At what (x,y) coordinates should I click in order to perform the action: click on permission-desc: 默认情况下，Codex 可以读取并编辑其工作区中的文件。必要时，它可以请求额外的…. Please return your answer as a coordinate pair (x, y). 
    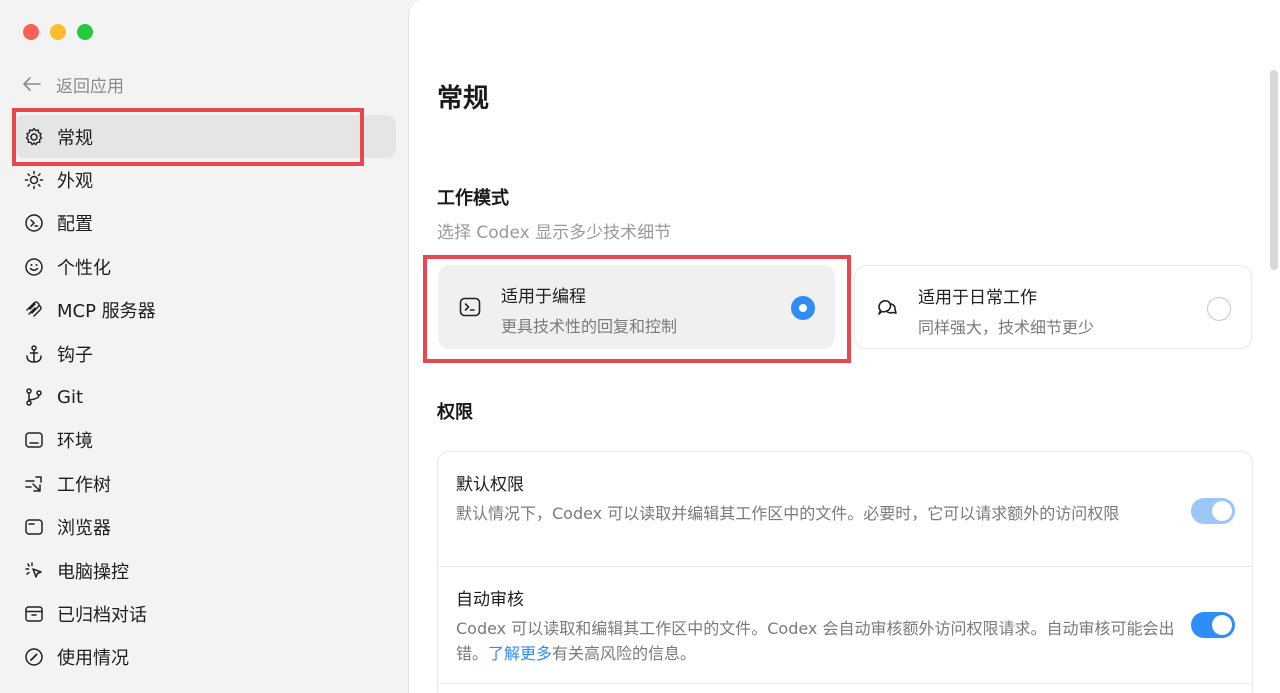
    Looking at the image, I should click on (788, 513).